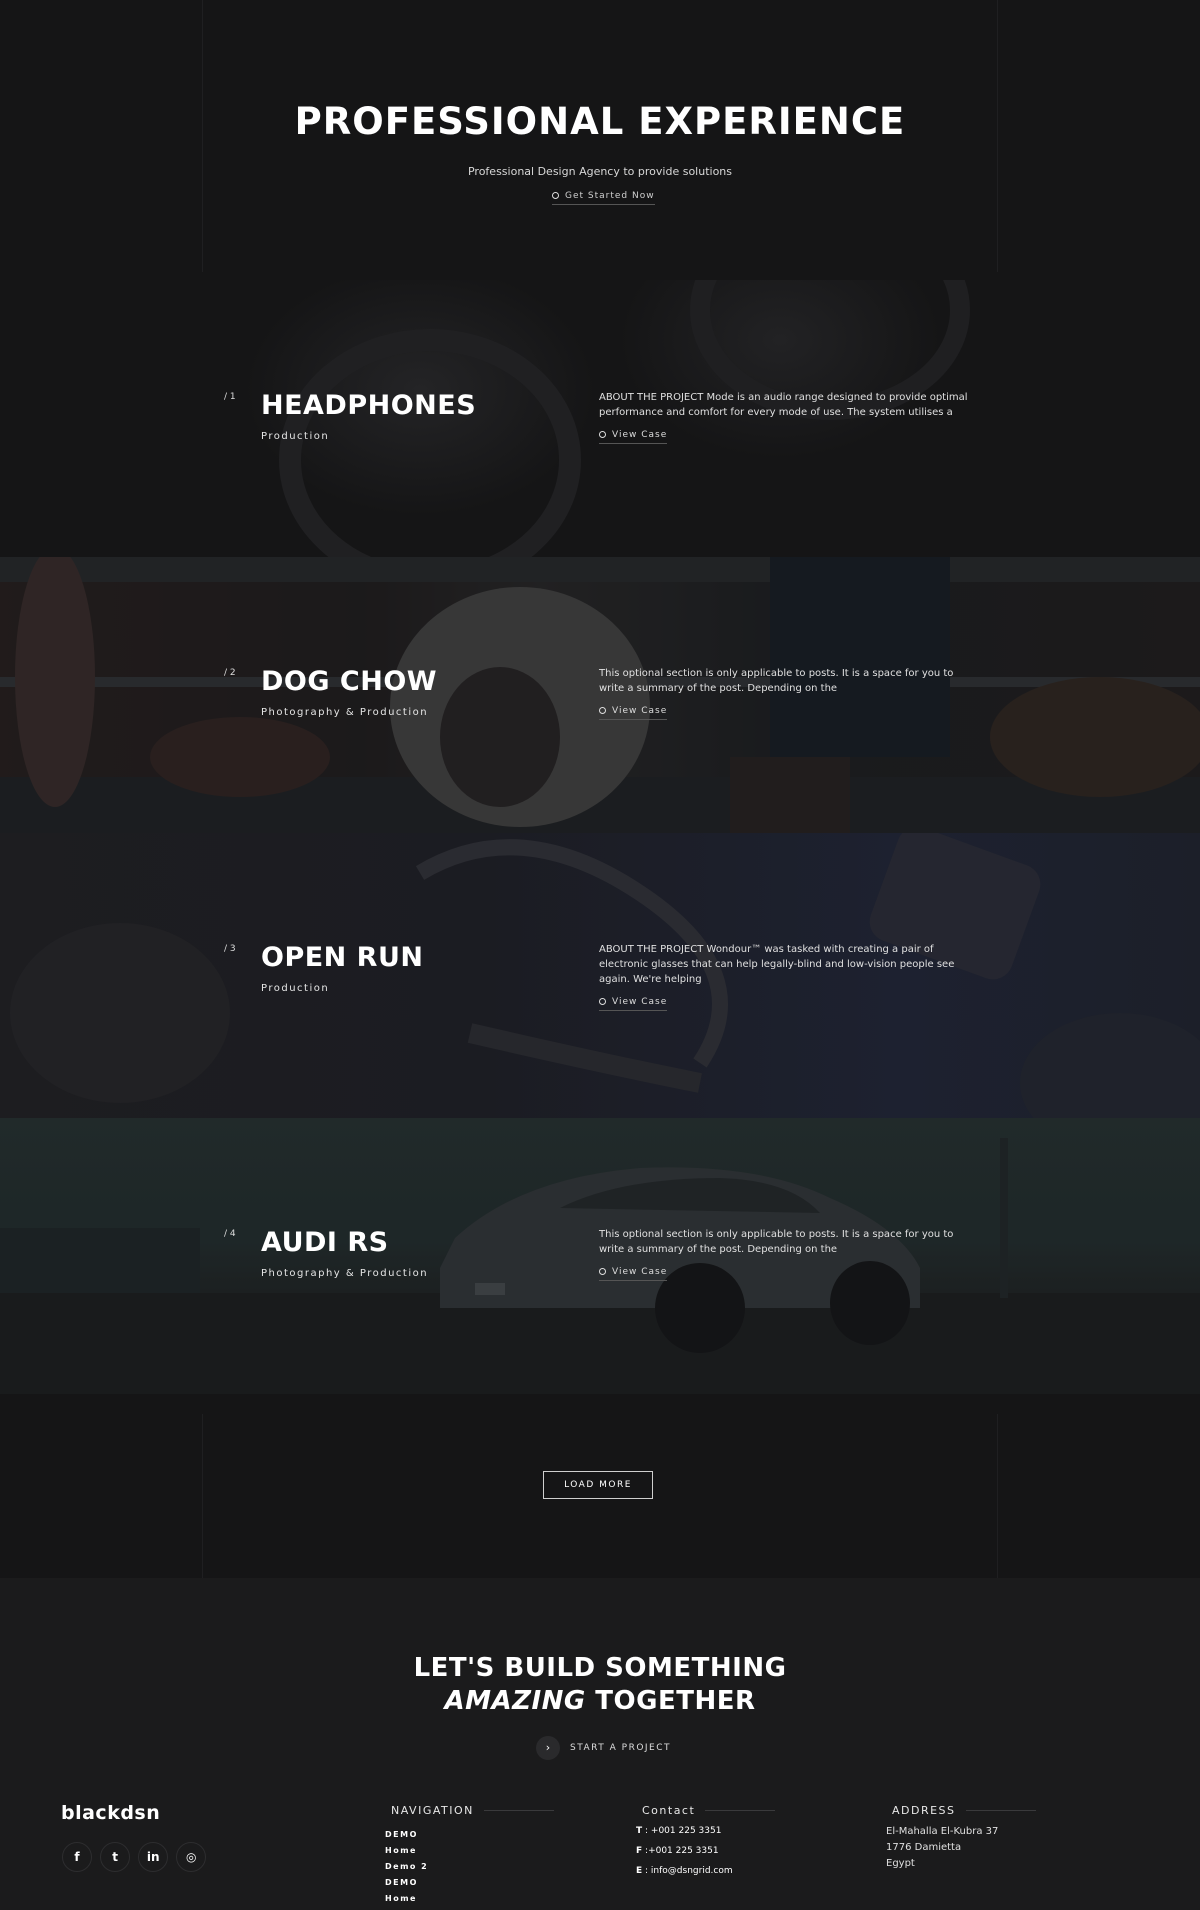  What do you see at coordinates (900, 1863) in the screenshot?
I see `address-line: Egypt` at bounding box center [900, 1863].